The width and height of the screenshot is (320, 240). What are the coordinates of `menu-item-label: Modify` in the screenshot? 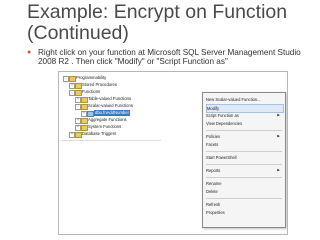 It's located at (213, 108).